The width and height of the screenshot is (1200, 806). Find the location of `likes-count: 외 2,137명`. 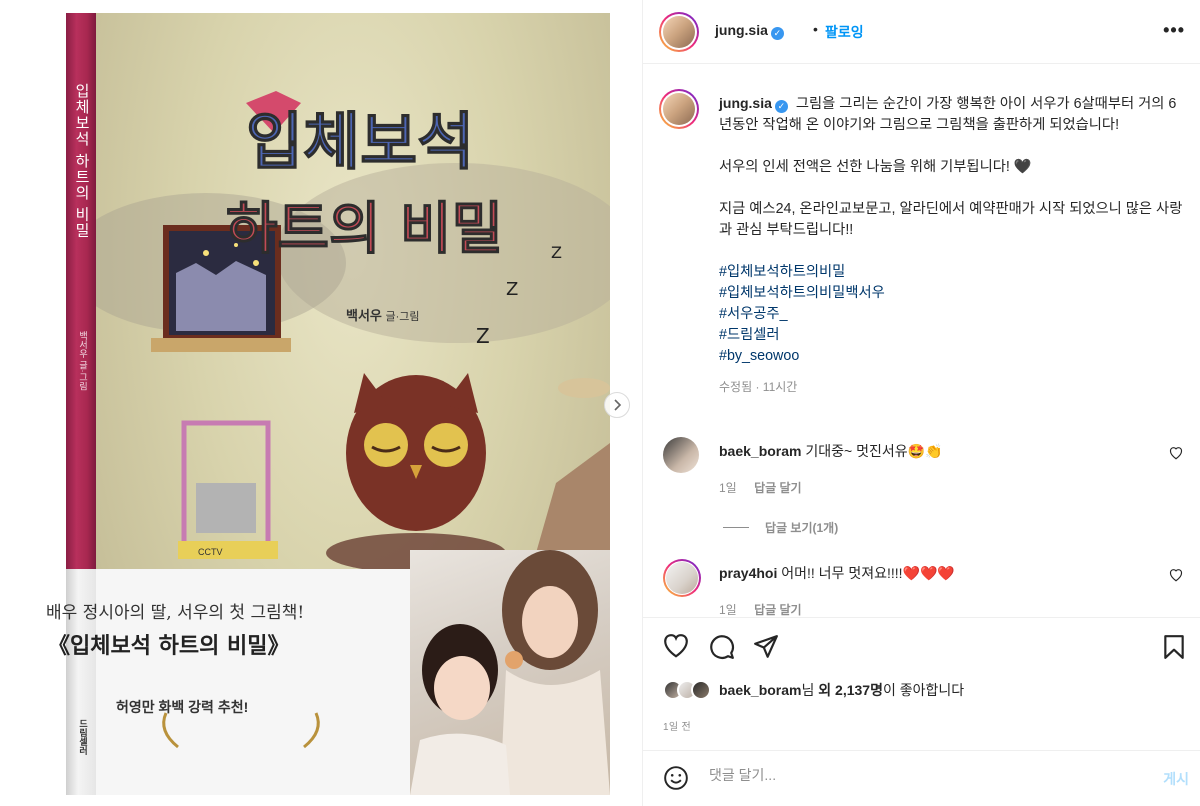

likes-count: 외 2,137명 is located at coordinates (850, 690).